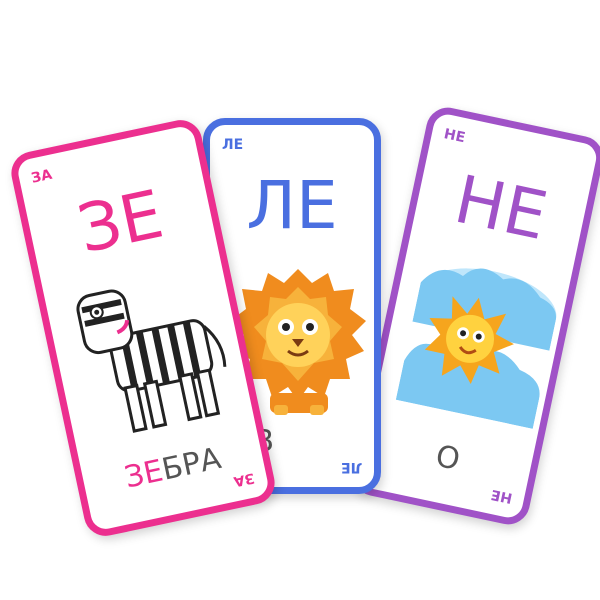  Describe the element at coordinates (292, 205) in the screenshot. I see `card-syllable: ЛЕ` at that location.